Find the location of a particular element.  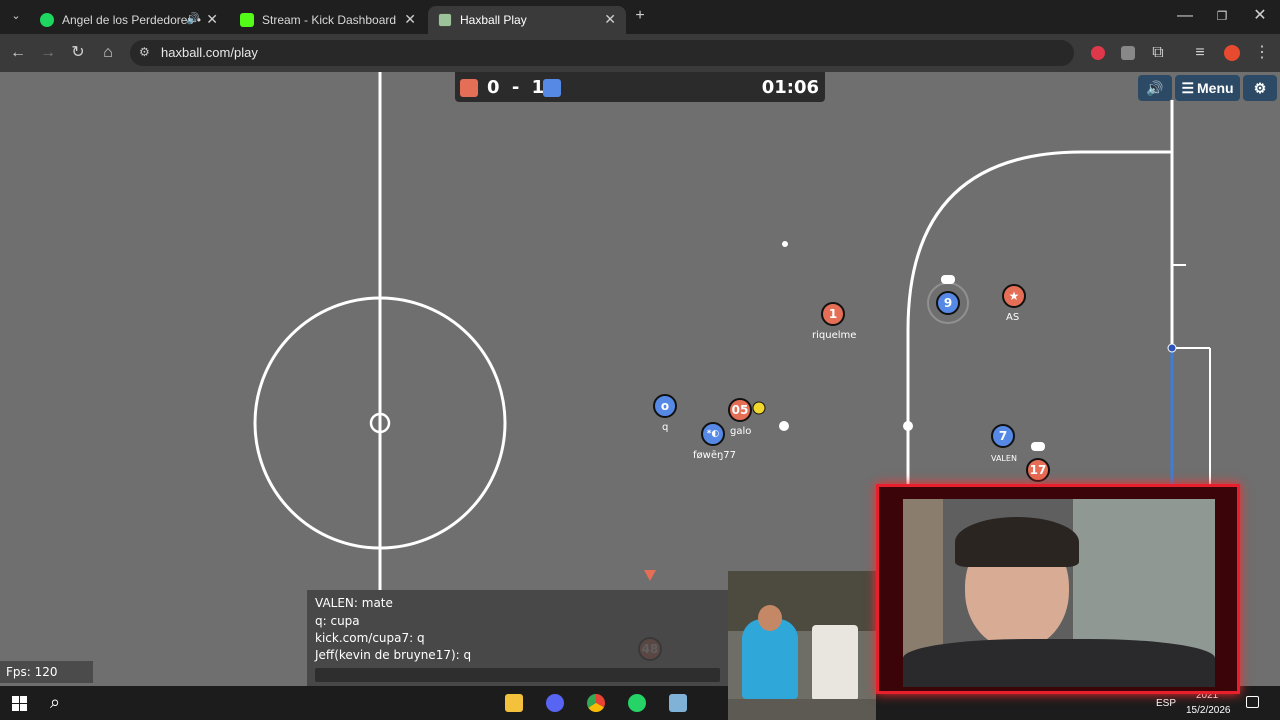

tab-haxball: Haxball Play ✕ is located at coordinates (527, 20).